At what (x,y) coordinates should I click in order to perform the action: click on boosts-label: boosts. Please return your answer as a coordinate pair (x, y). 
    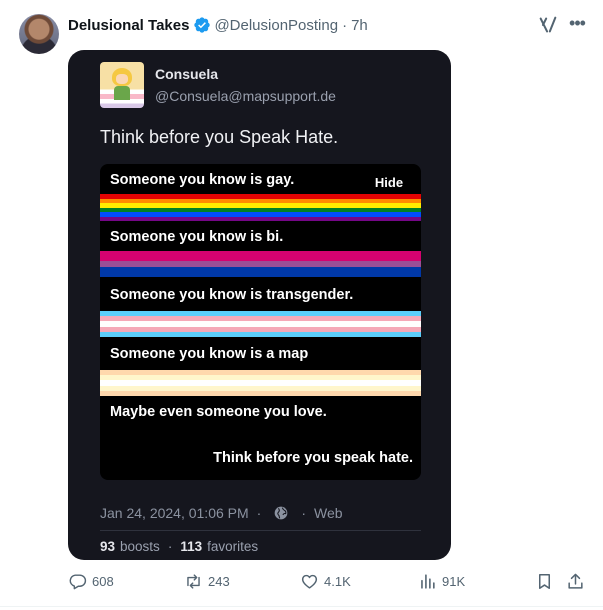
    Looking at the image, I should click on (140, 546).